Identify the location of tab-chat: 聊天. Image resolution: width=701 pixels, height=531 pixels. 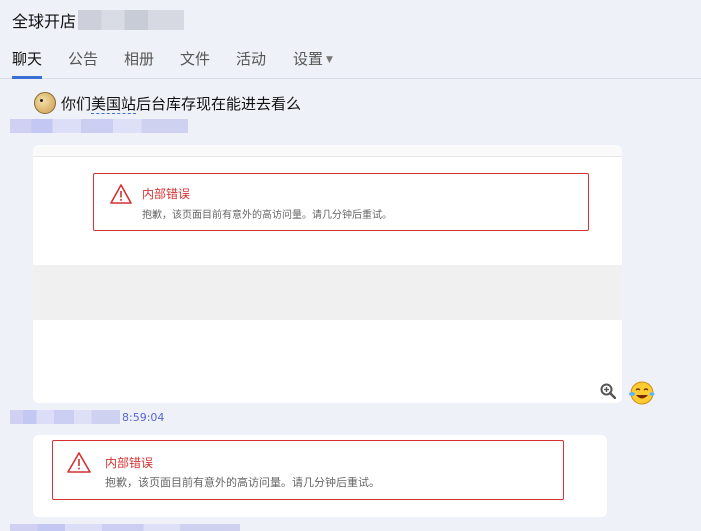
(27, 63).